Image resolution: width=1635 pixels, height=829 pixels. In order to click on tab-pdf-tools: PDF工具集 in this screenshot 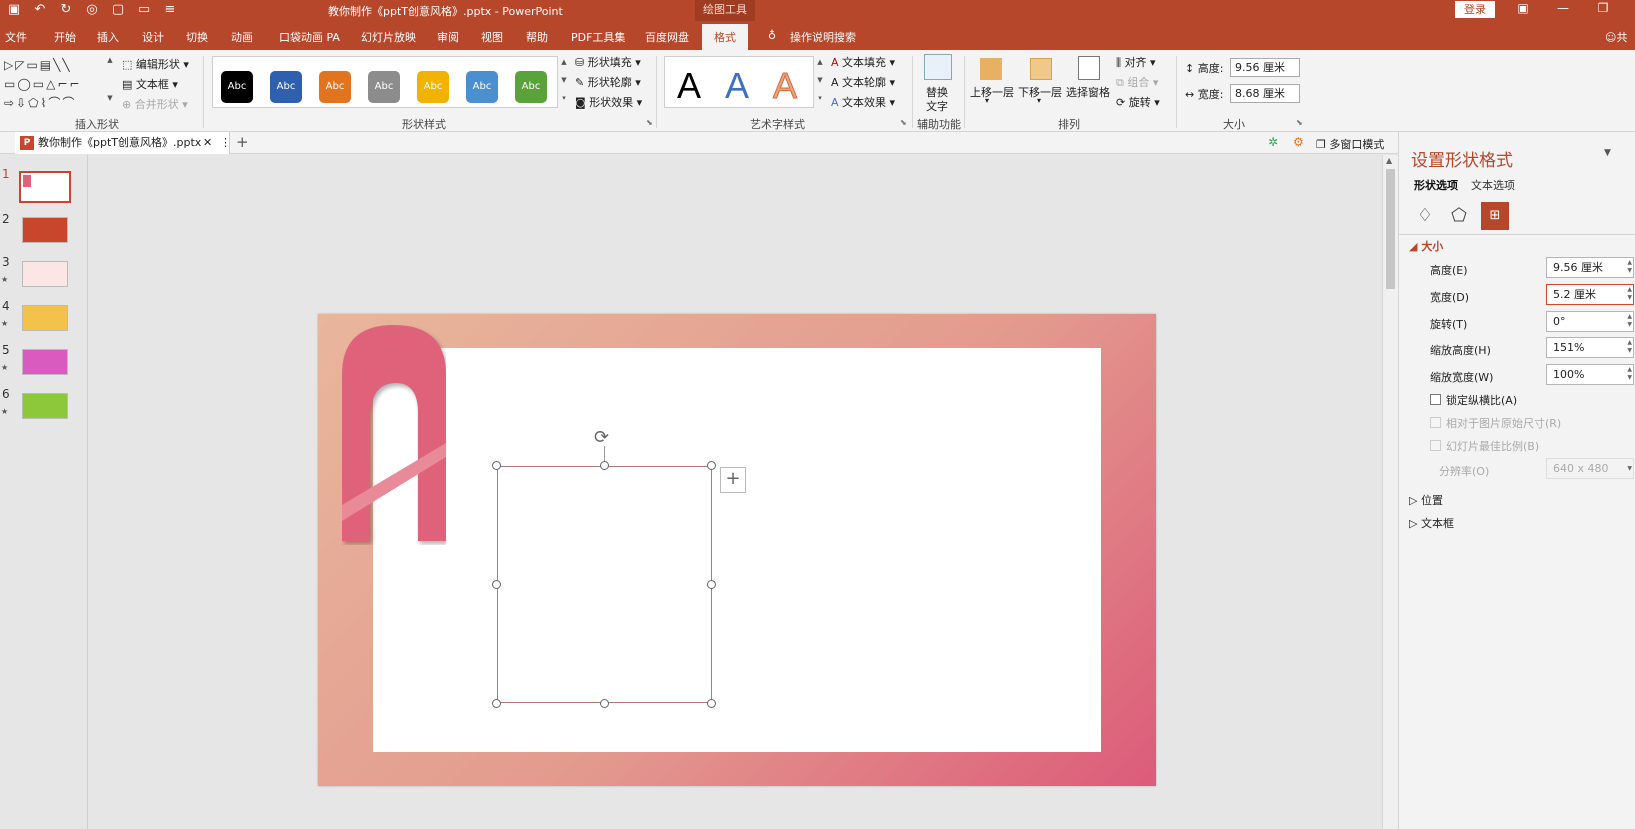, I will do `click(598, 37)`.